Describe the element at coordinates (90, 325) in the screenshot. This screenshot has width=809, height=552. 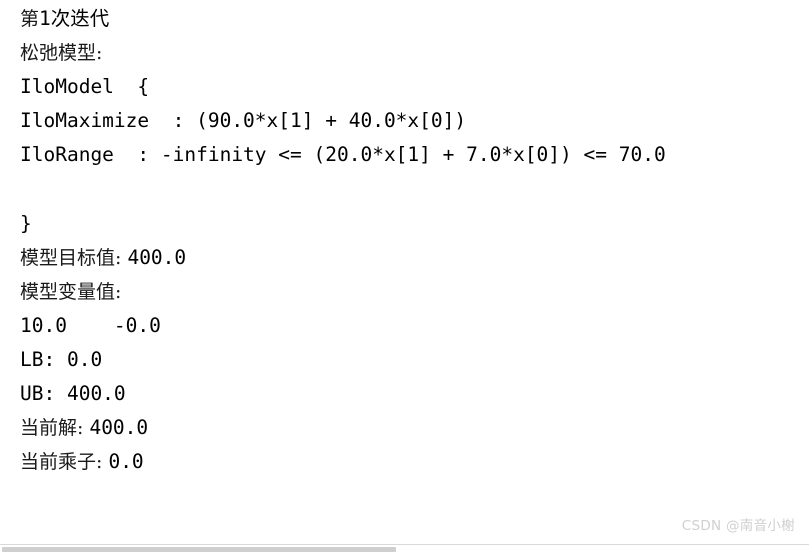
I see `console-line: 10.0 -0.0` at that location.